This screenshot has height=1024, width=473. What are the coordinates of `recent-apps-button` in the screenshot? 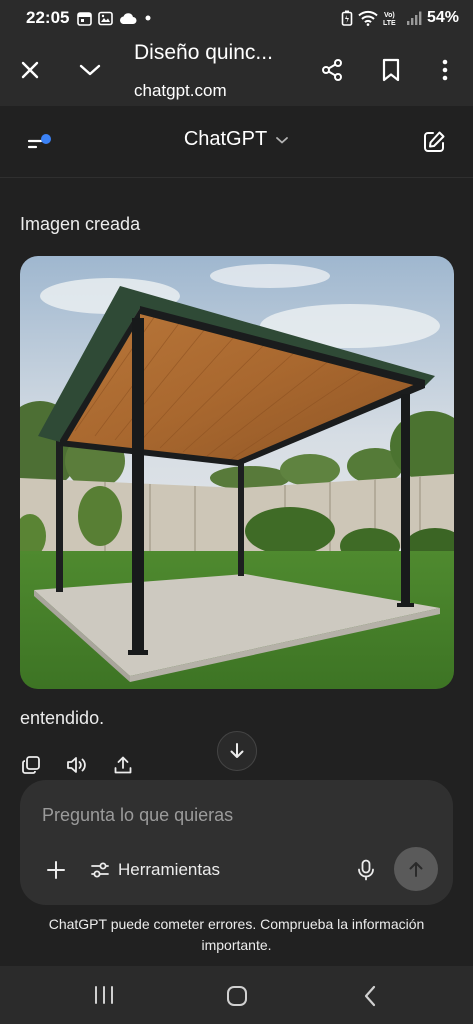 It's located at (104, 995).